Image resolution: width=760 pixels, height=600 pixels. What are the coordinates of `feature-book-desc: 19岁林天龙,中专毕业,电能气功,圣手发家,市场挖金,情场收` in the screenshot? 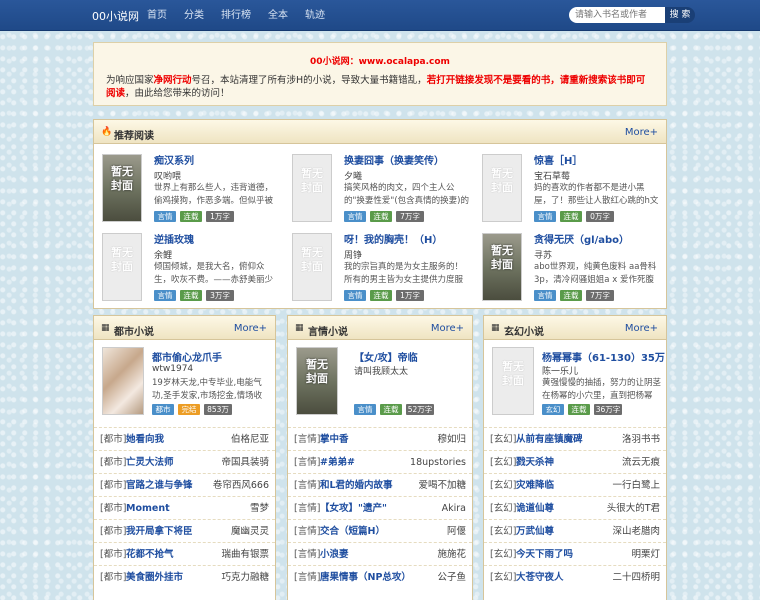 It's located at (207, 389).